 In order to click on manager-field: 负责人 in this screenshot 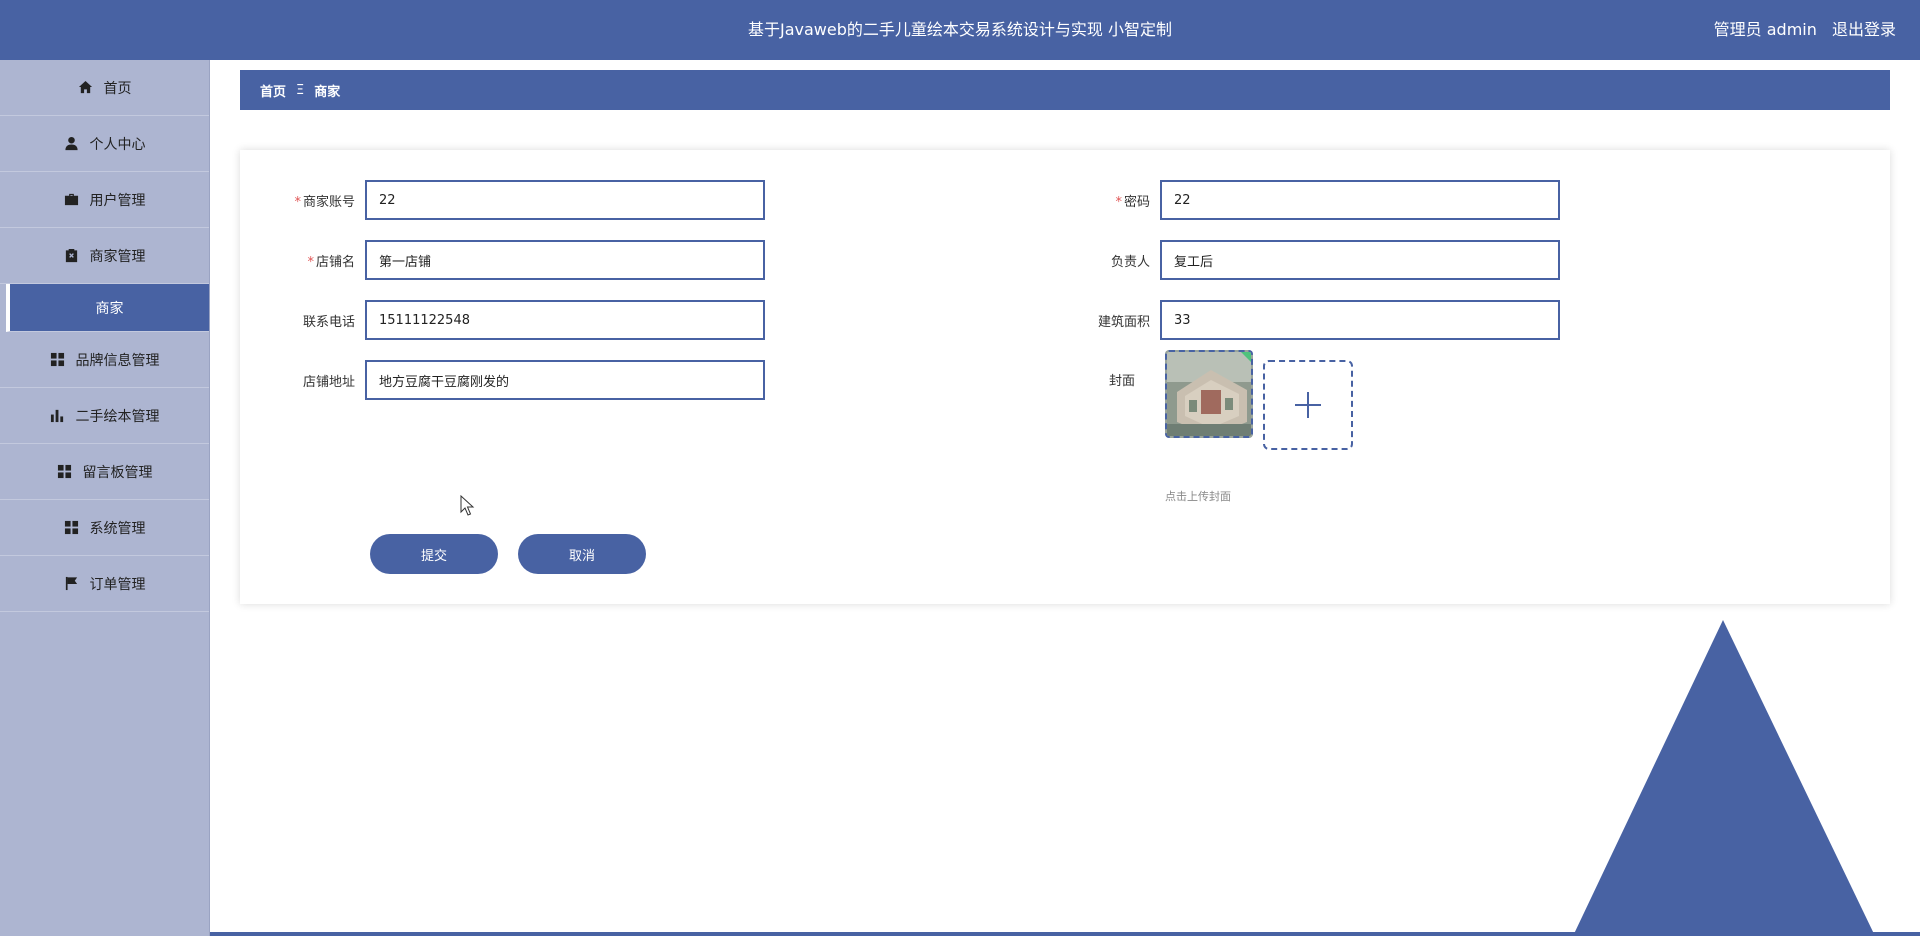, I will do `click(1300, 260)`.